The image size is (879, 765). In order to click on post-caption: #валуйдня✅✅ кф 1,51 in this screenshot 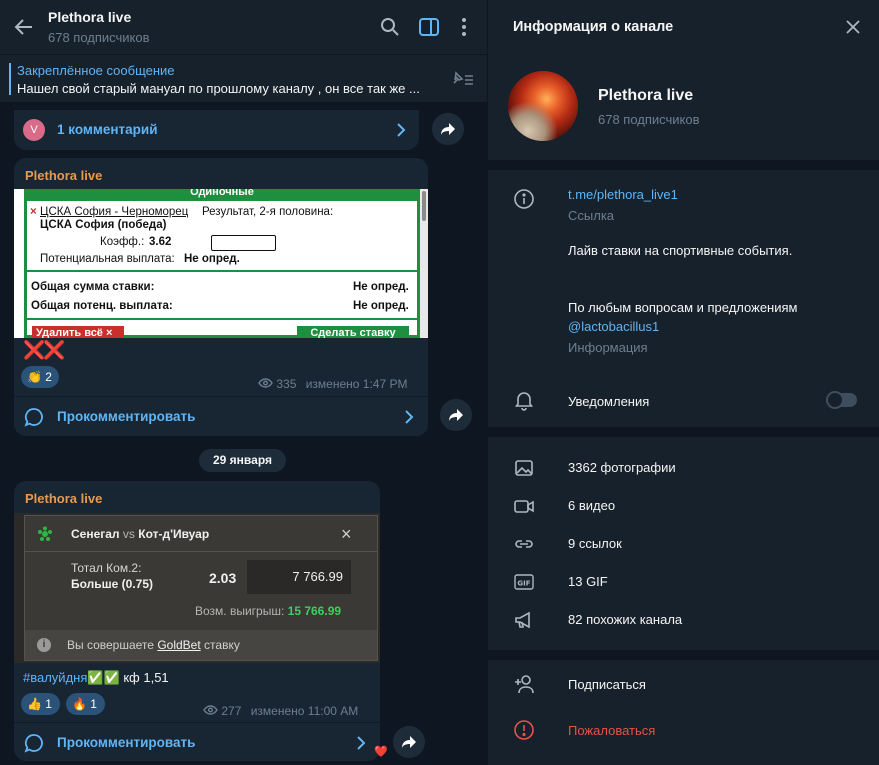, I will do `click(96, 678)`.